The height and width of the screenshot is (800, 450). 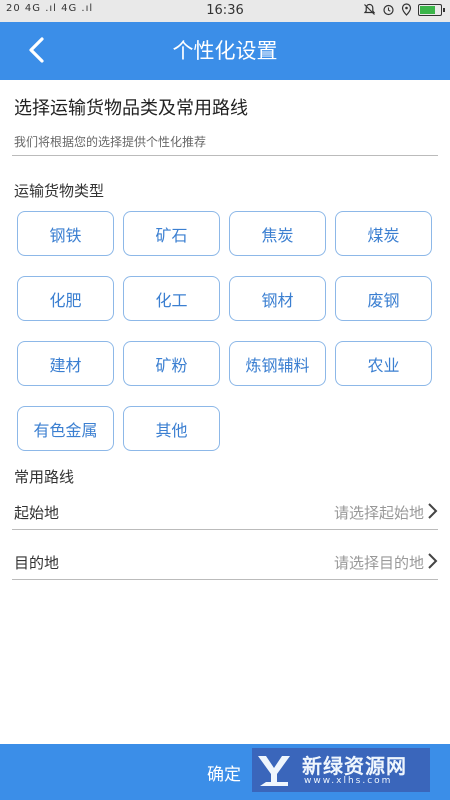 I want to click on cargo-option-steelmaking-auxiliaries: 炼钢辅料, so click(x=277, y=363).